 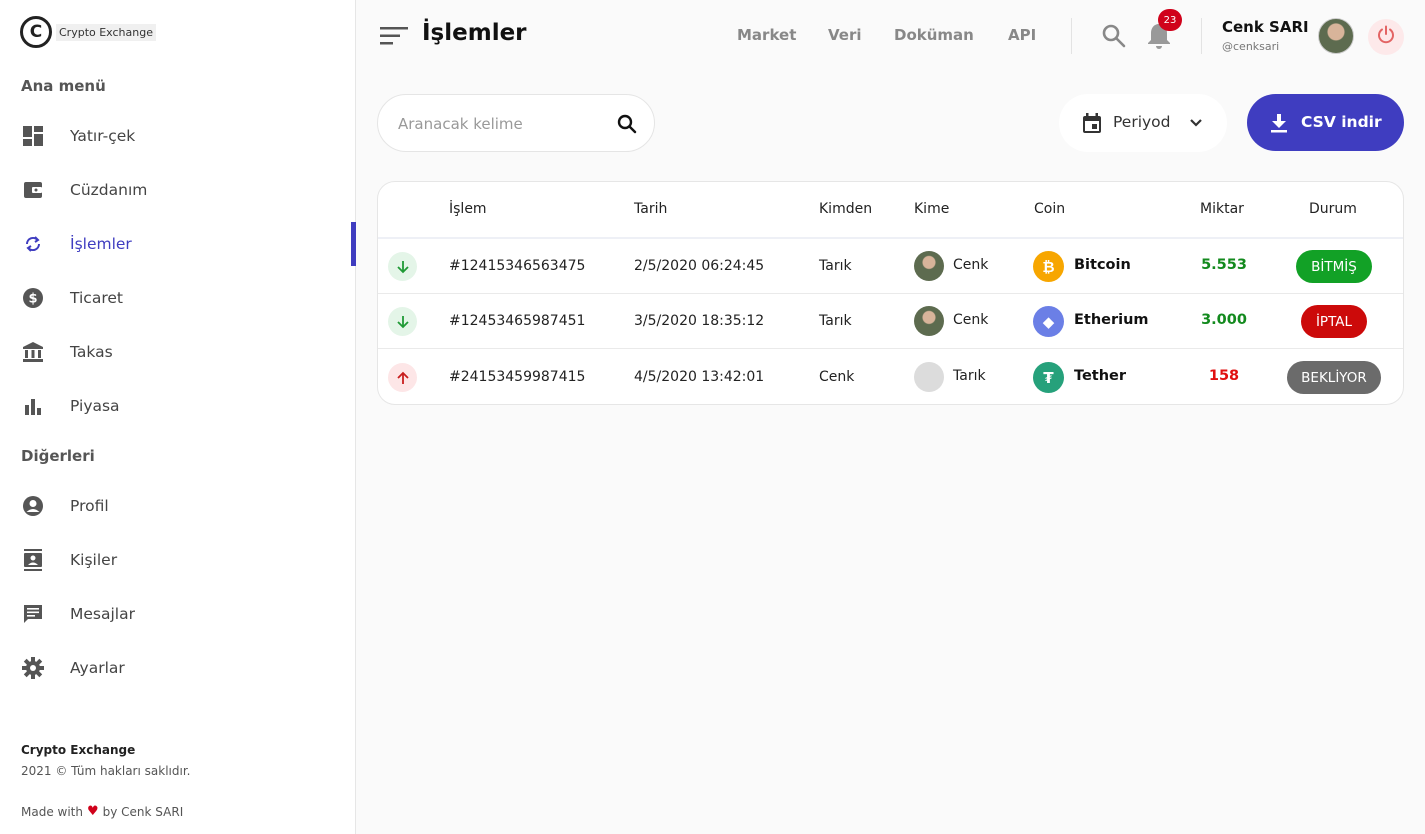 I want to click on nav-link-dokuman: Doküman, so click(x=934, y=35).